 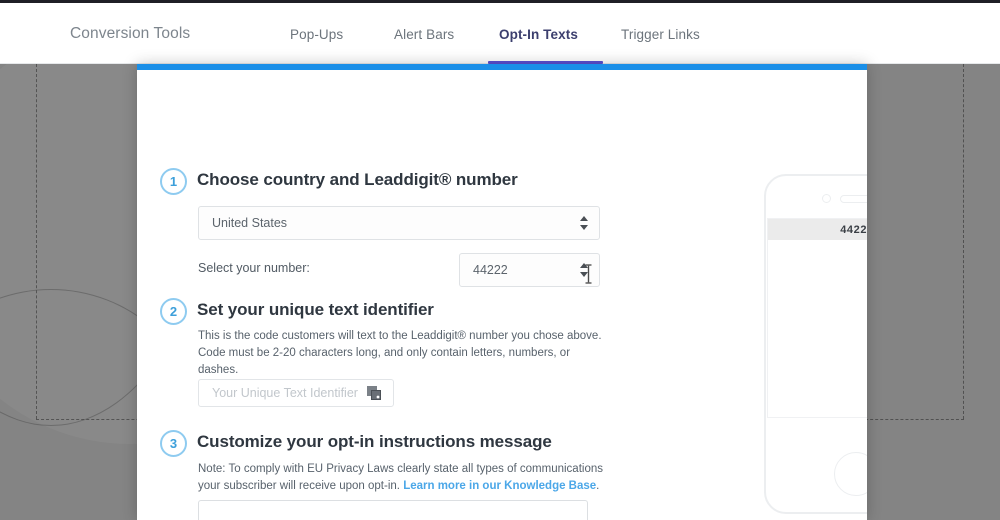 I want to click on tab-opt-in-texts: Opt-In Texts, so click(x=538, y=34).